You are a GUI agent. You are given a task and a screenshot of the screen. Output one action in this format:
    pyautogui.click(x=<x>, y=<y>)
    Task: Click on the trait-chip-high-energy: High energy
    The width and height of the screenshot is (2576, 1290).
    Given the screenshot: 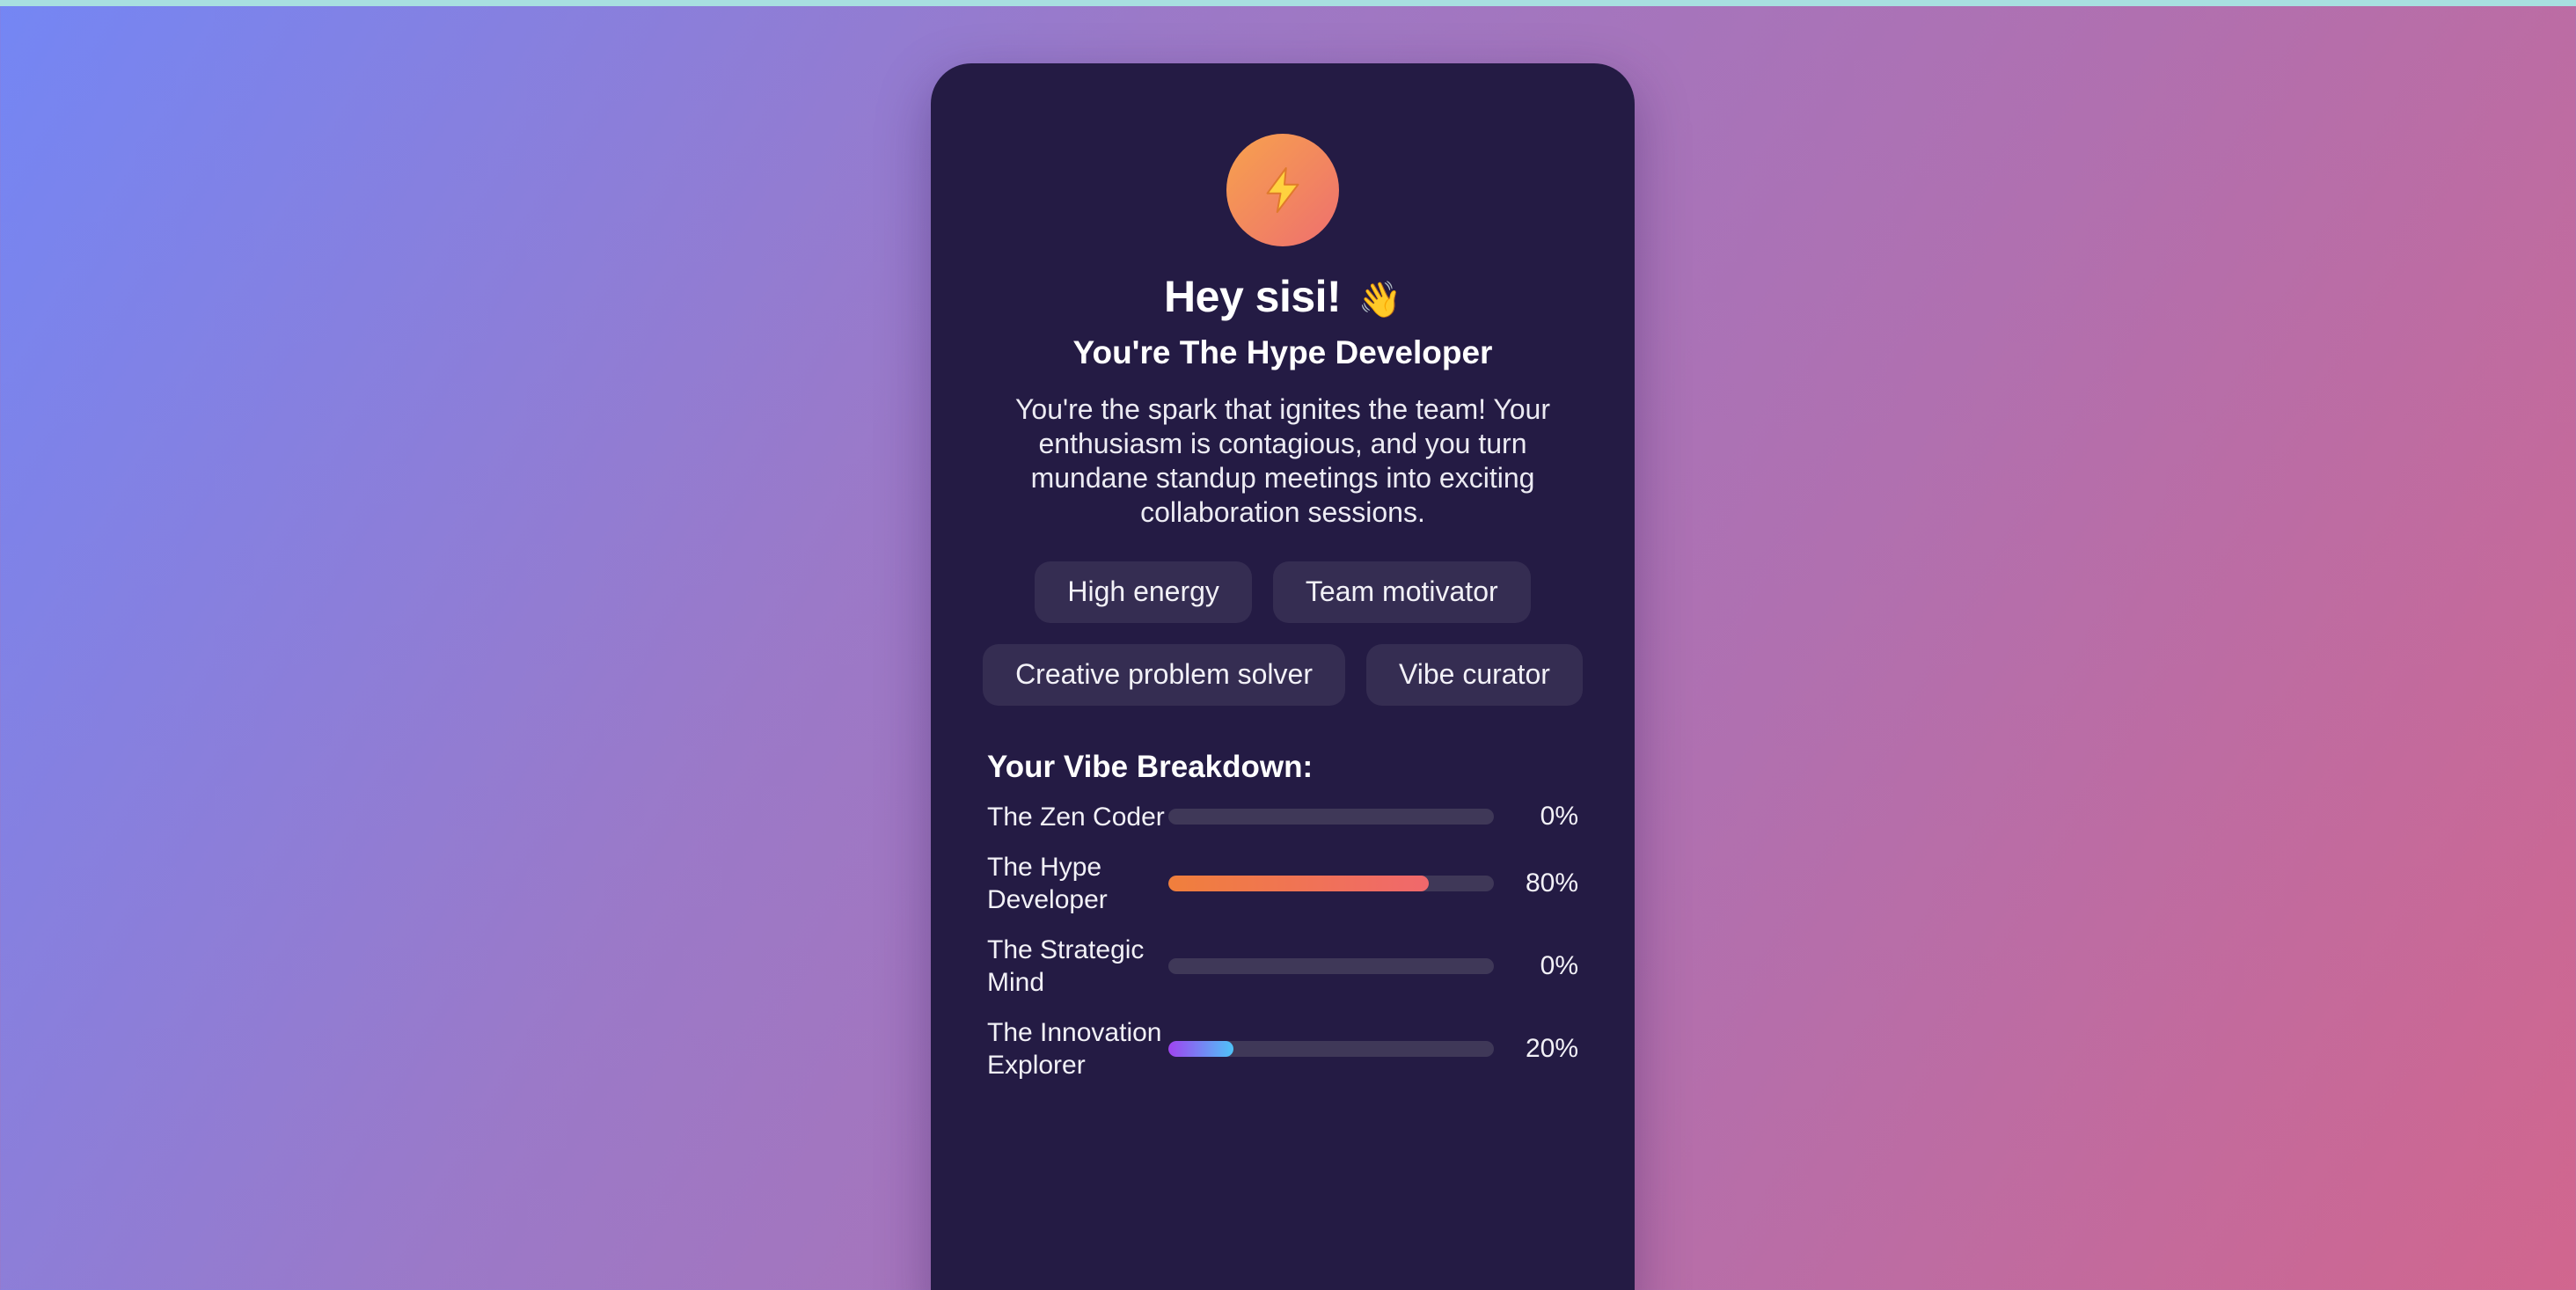 What is the action you would take?
    pyautogui.click(x=1143, y=592)
    